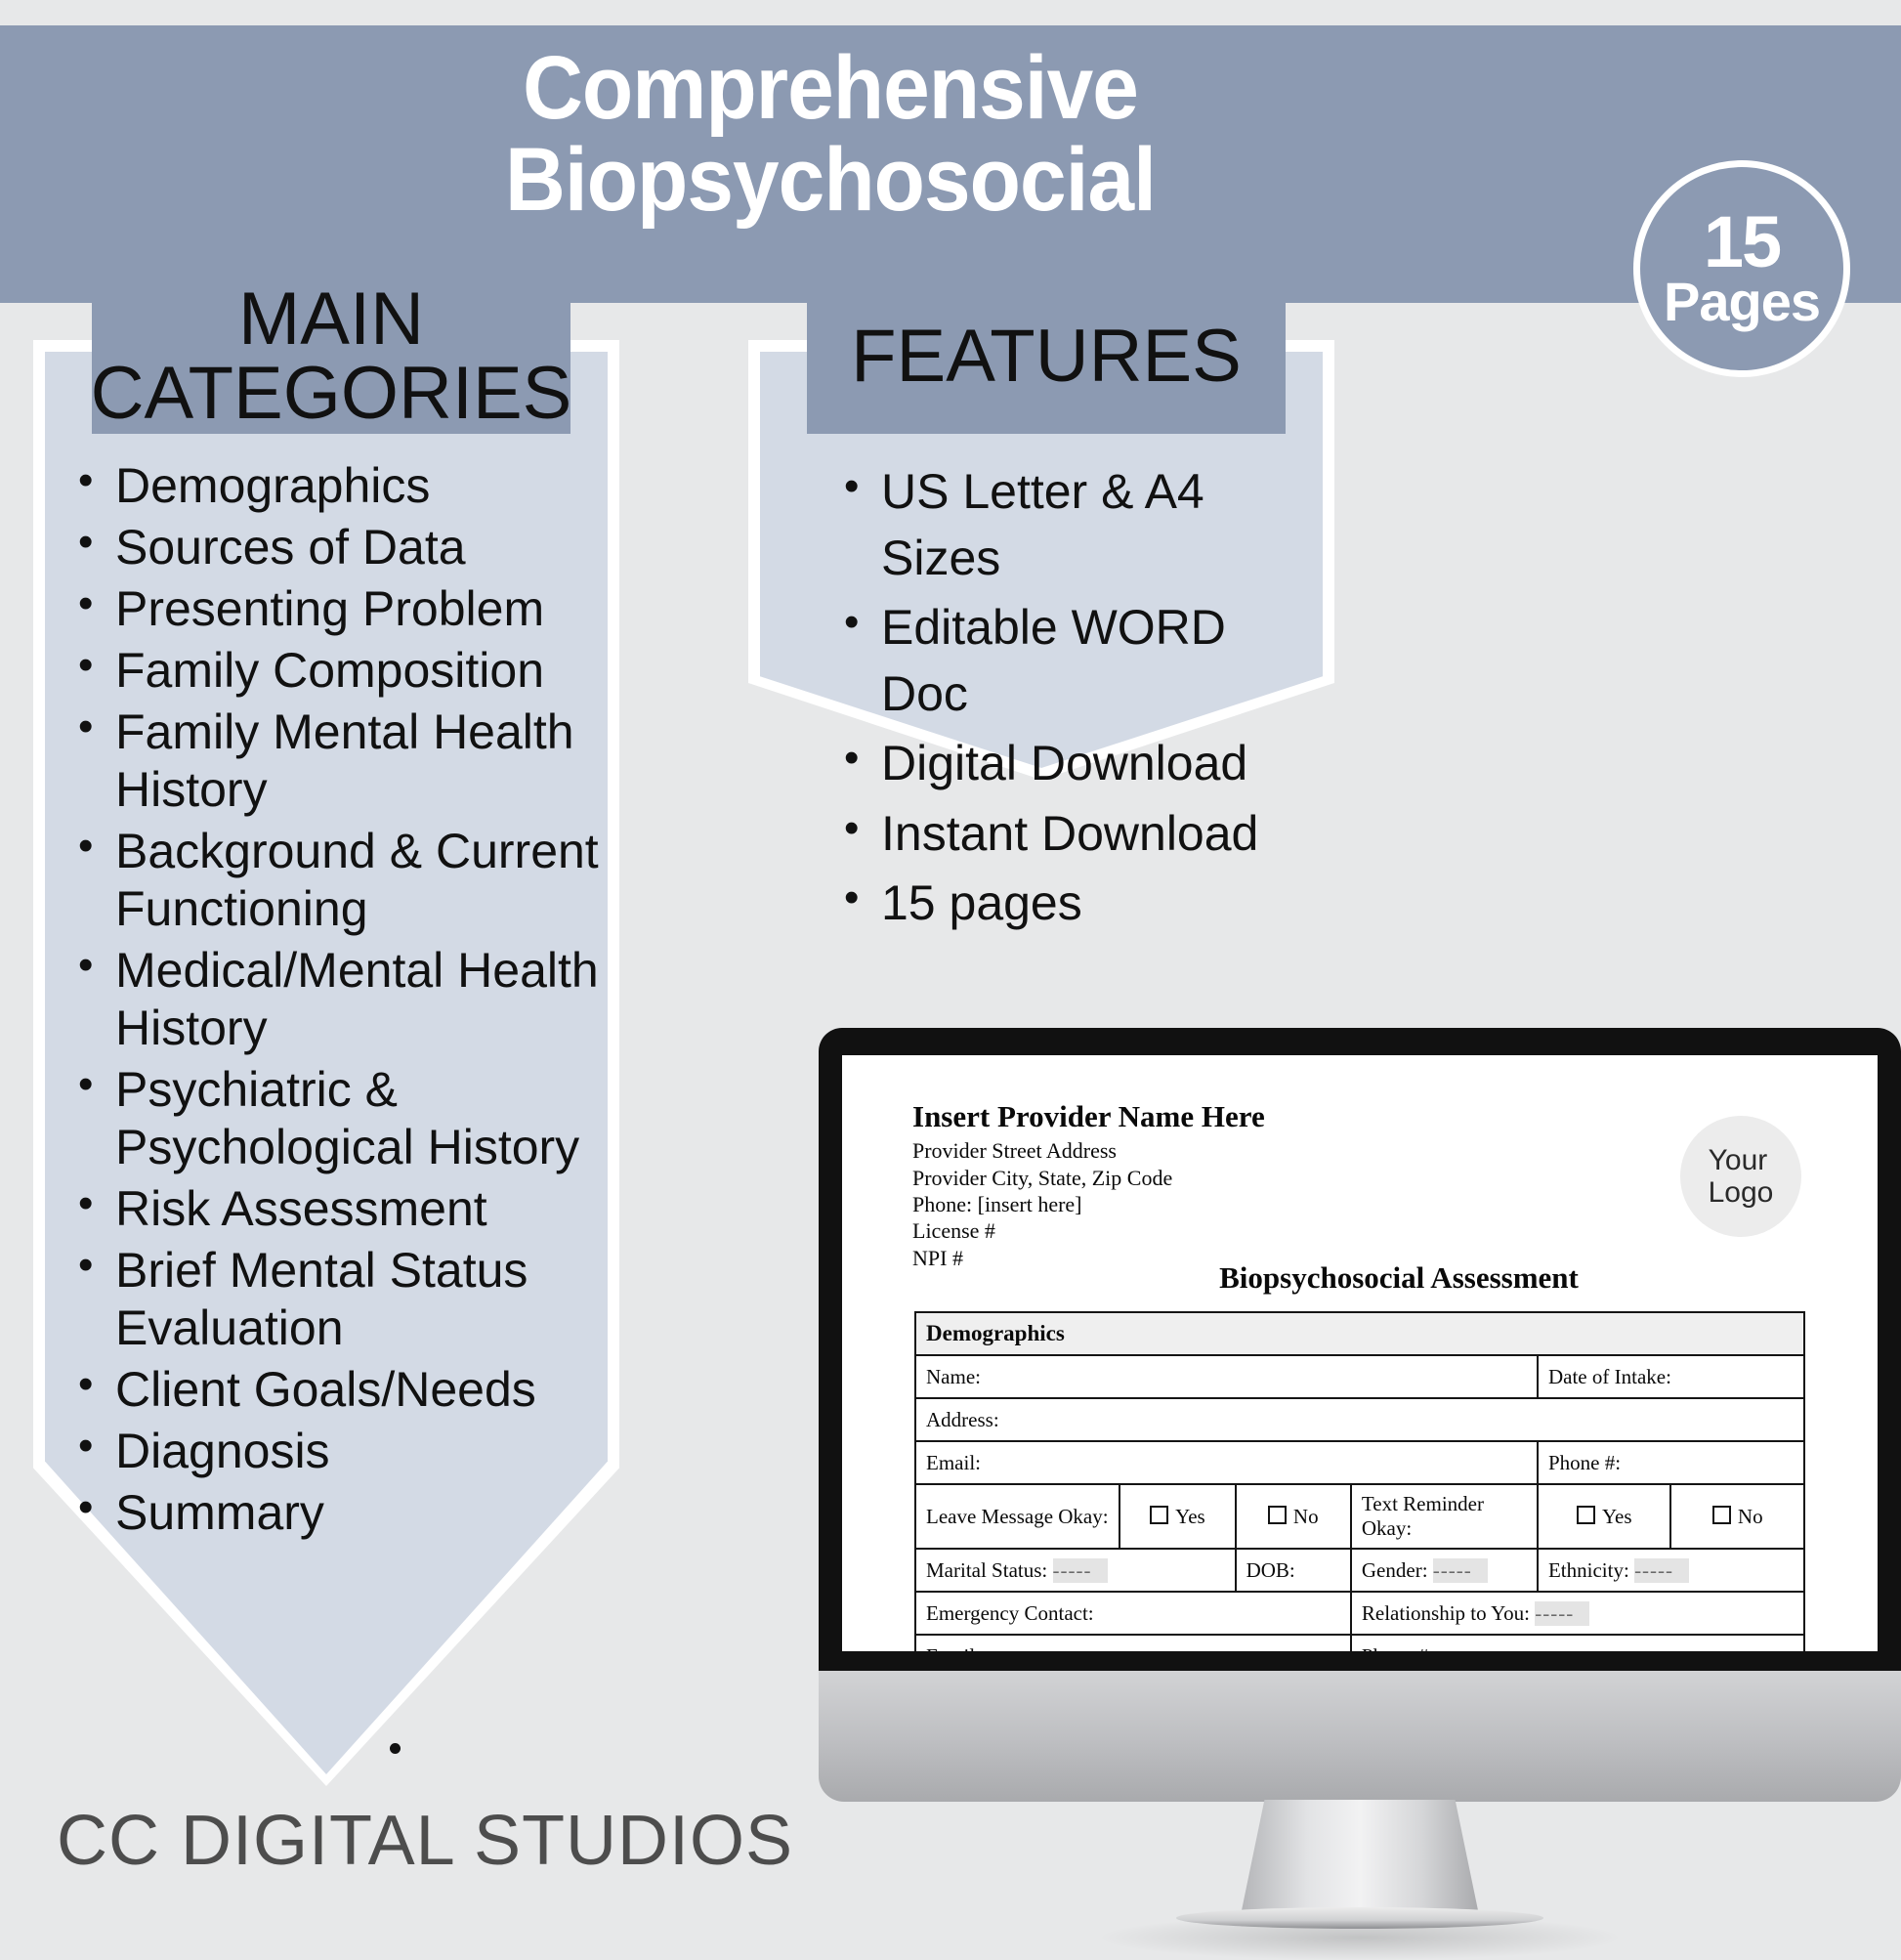 This screenshot has width=1901, height=1960. Describe the element at coordinates (273, 485) in the screenshot. I see `list-item-label: Demographics` at that location.